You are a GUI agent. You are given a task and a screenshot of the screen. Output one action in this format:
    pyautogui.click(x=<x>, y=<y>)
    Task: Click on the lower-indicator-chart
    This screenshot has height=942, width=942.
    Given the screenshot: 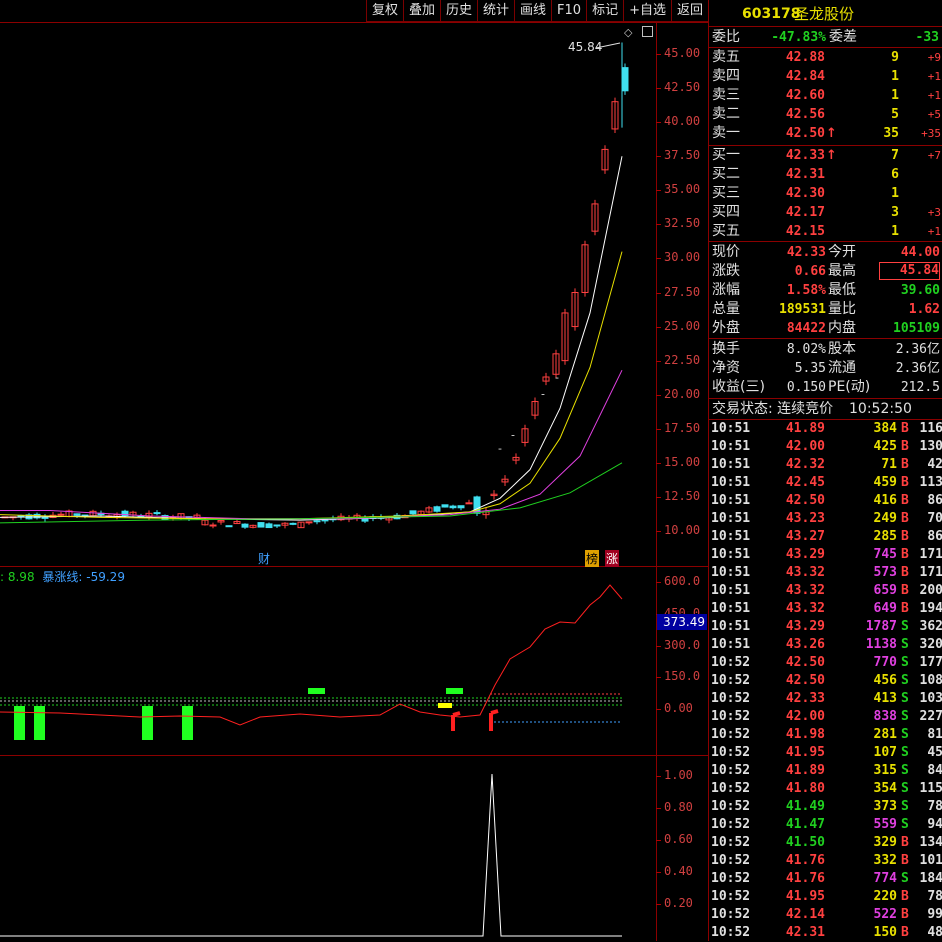 What is the action you would take?
    pyautogui.click(x=328, y=848)
    